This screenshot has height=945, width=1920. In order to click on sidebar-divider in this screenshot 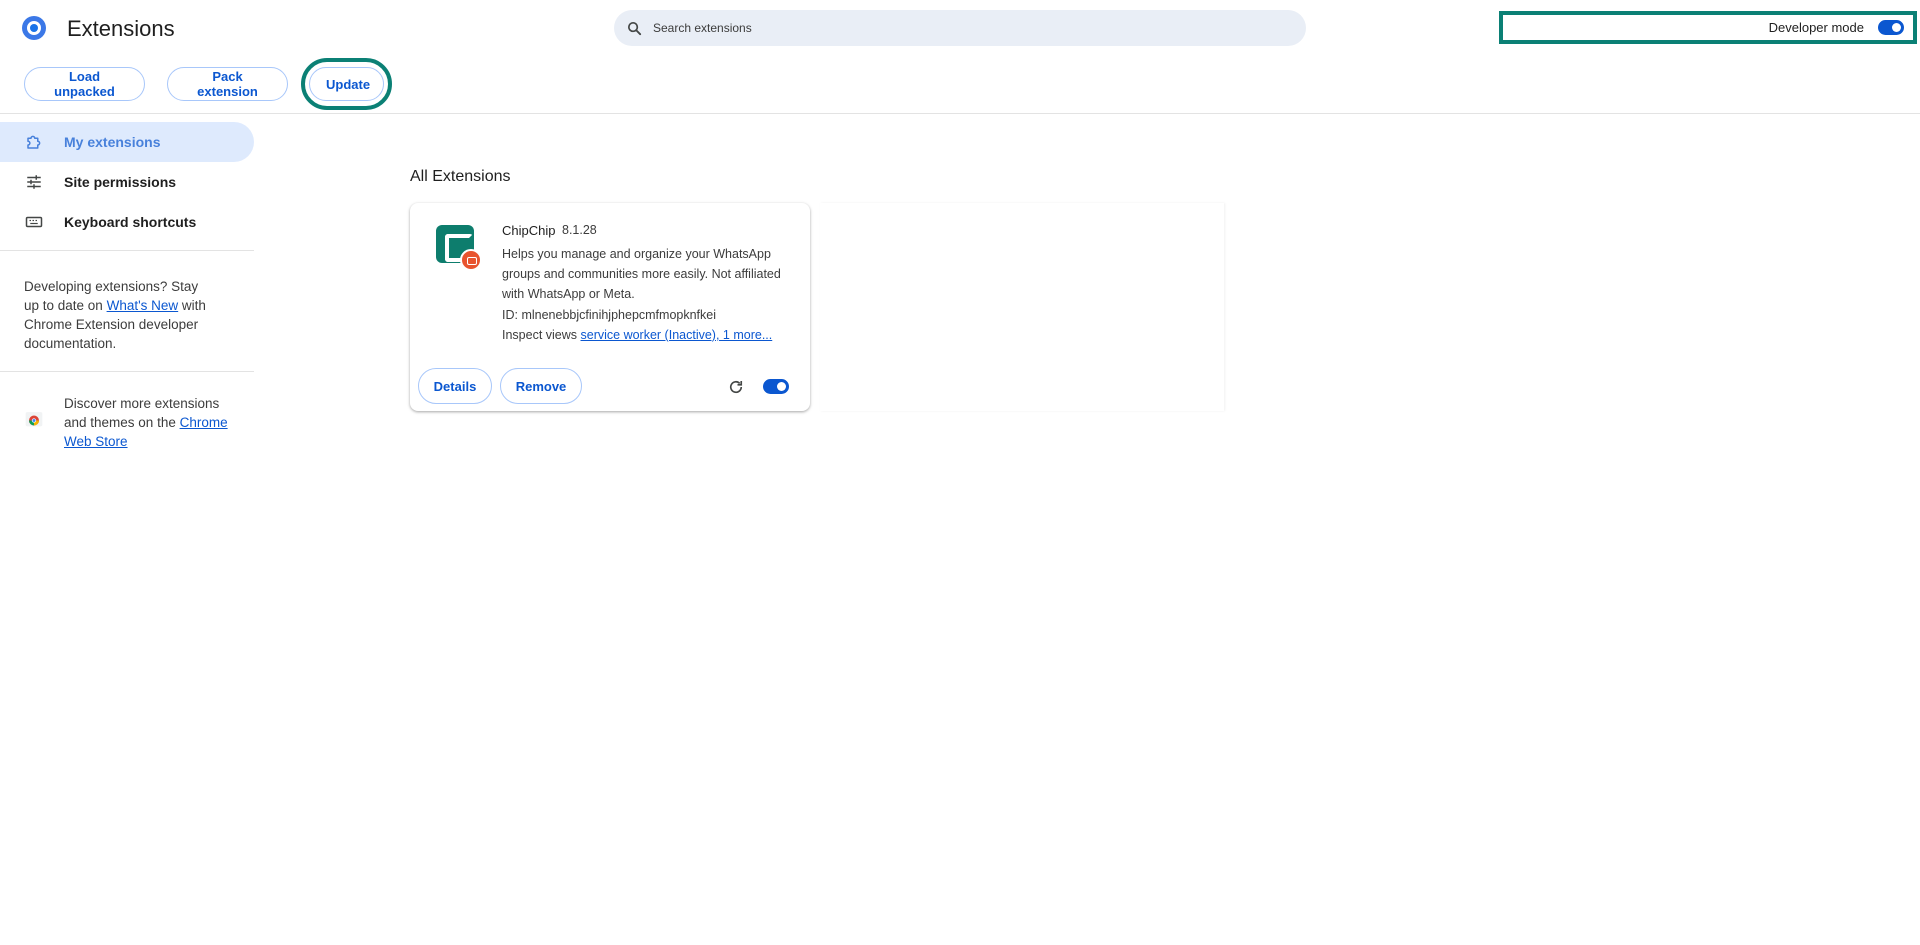, I will do `click(127, 250)`.